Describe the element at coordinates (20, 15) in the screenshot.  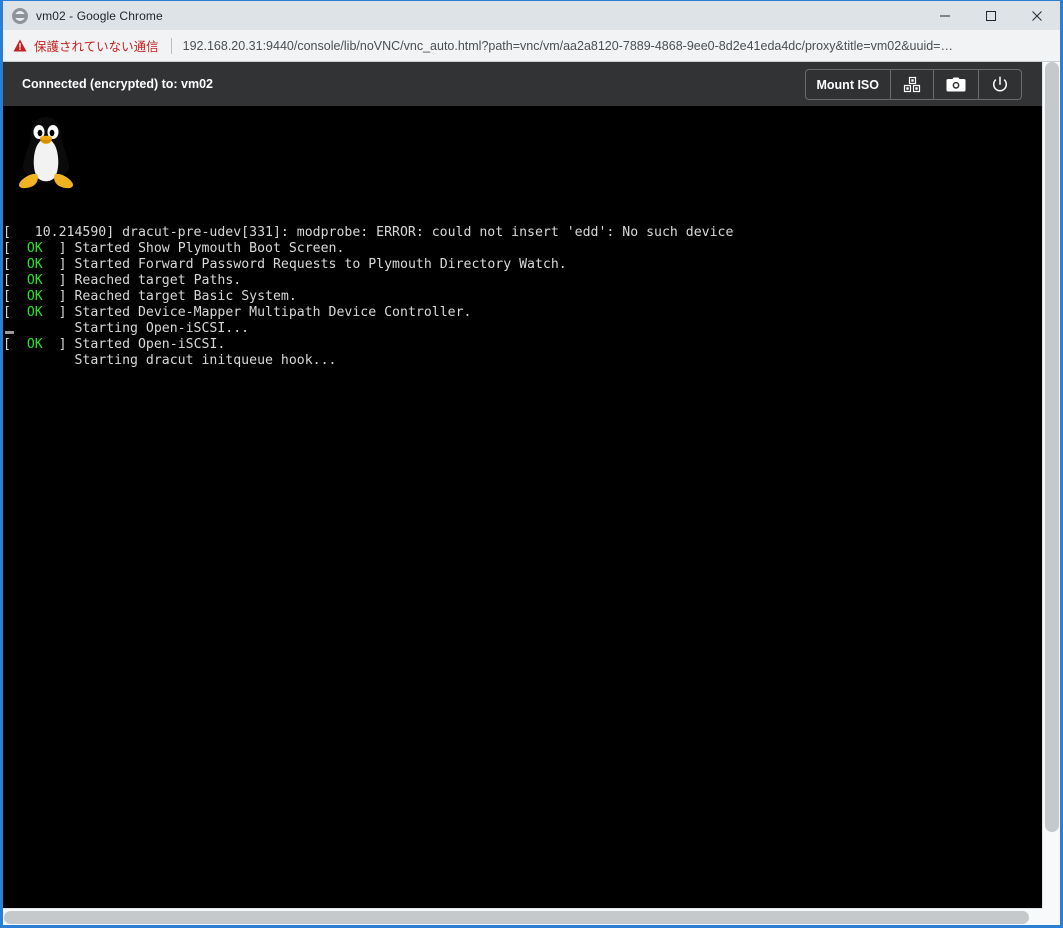
I see `globe-icon` at that location.